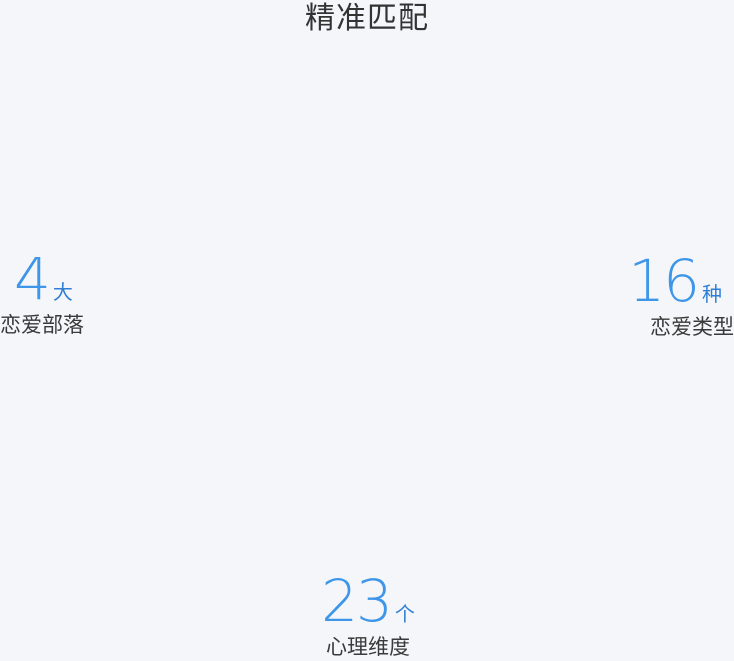 The image size is (734, 661). What do you see at coordinates (404, 614) in the screenshot?
I see `stat-unit: 个` at bounding box center [404, 614].